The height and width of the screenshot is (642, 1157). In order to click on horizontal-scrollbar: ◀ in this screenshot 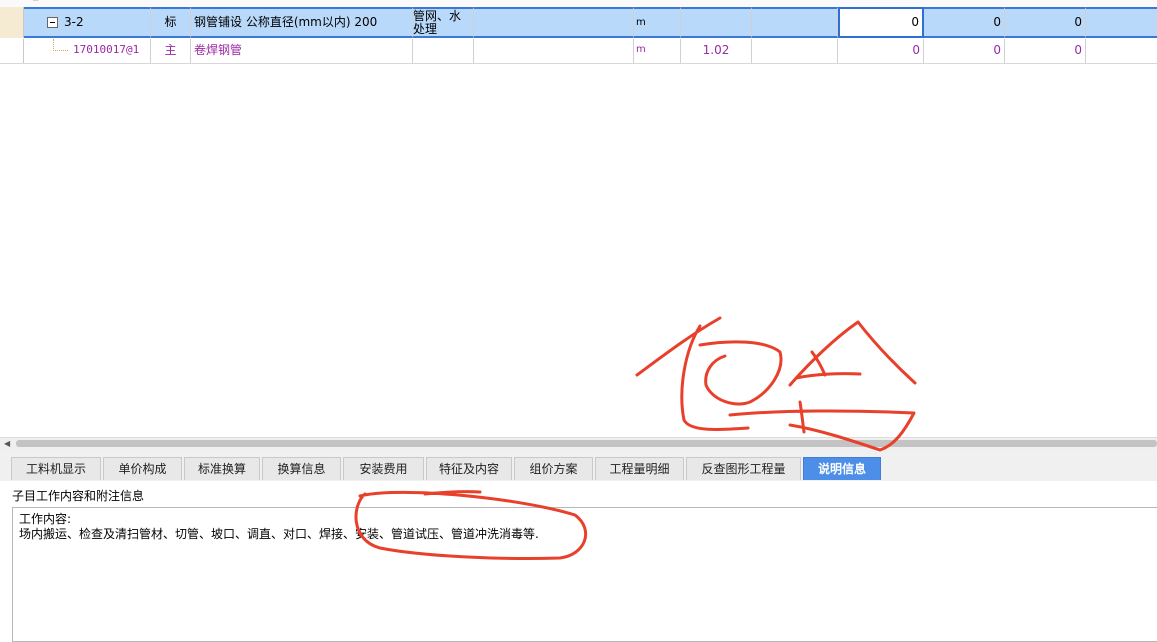, I will do `click(578, 443)`.